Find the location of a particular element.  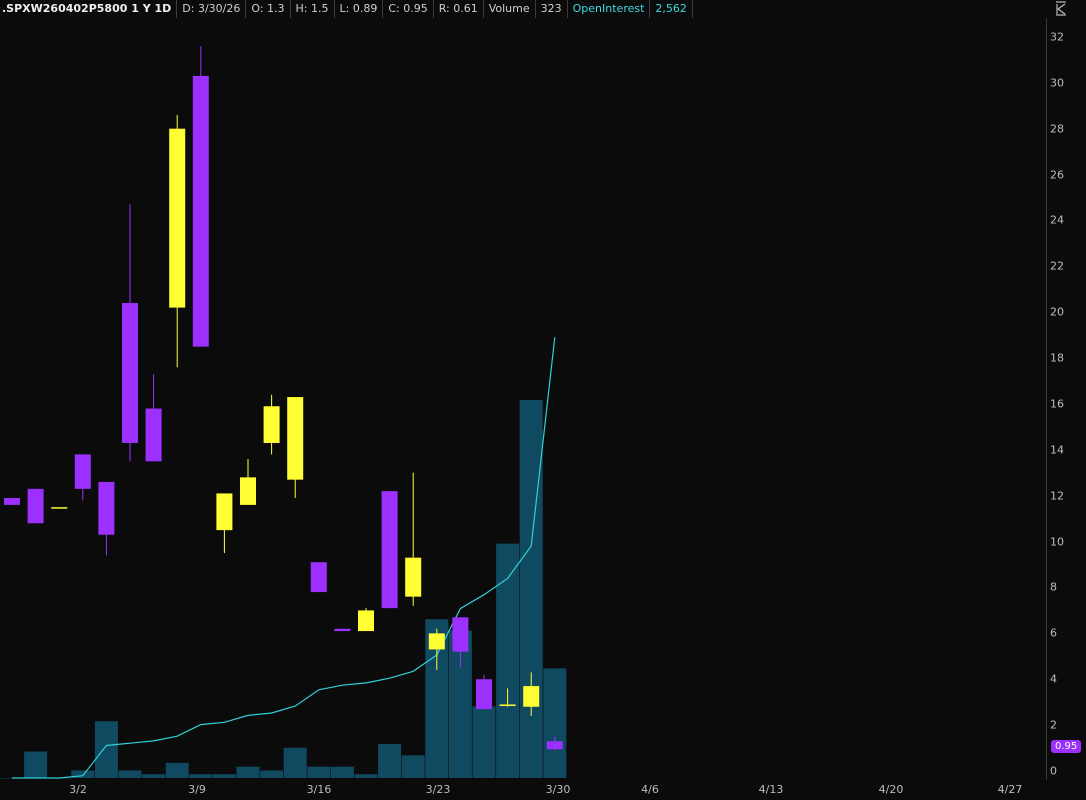

x-tick-label: 3/9 is located at coordinates (197, 789).